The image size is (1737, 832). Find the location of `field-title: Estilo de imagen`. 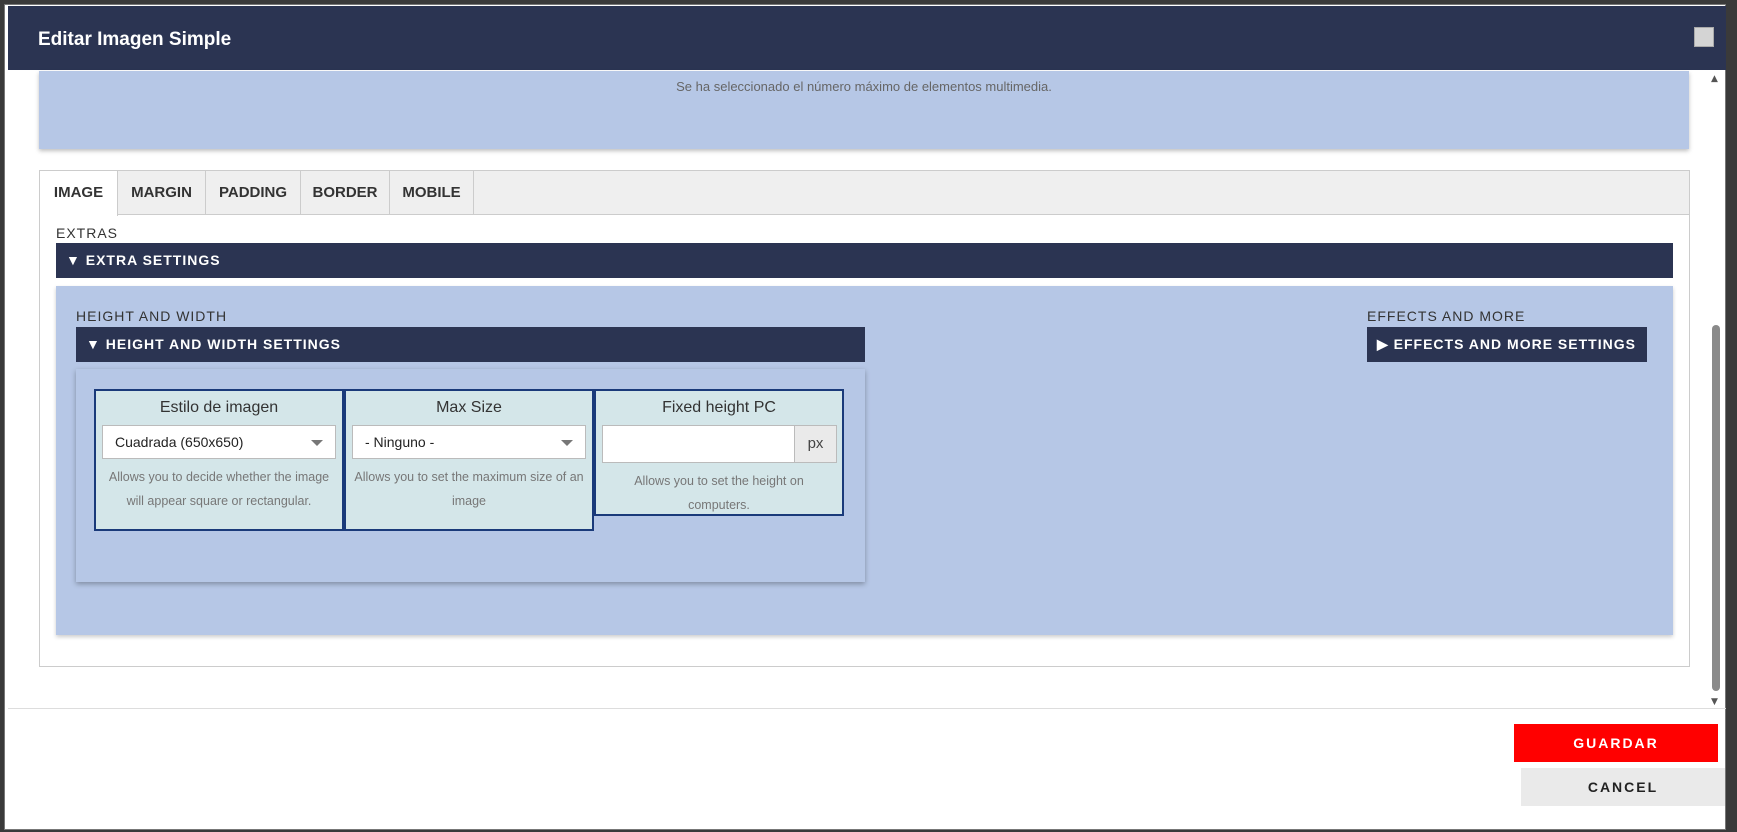

field-title: Estilo de imagen is located at coordinates (219, 407).